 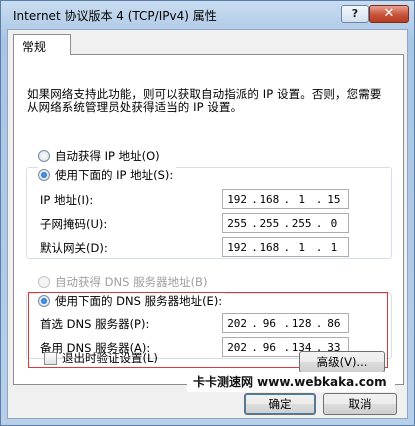 What do you see at coordinates (44, 175) in the screenshot?
I see `manual-ip-radio` at bounding box center [44, 175].